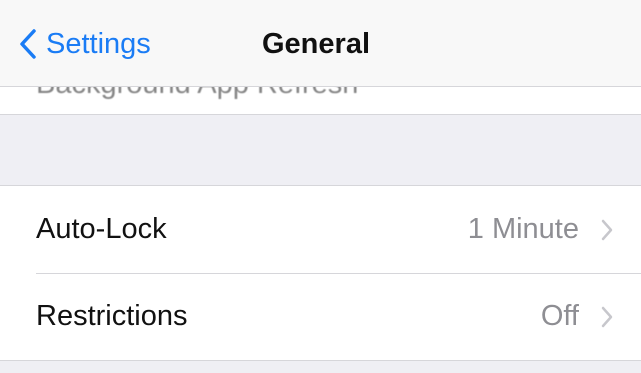 This screenshot has width=641, height=373. Describe the element at coordinates (112, 316) in the screenshot. I see `row-label: Restrictions` at that location.